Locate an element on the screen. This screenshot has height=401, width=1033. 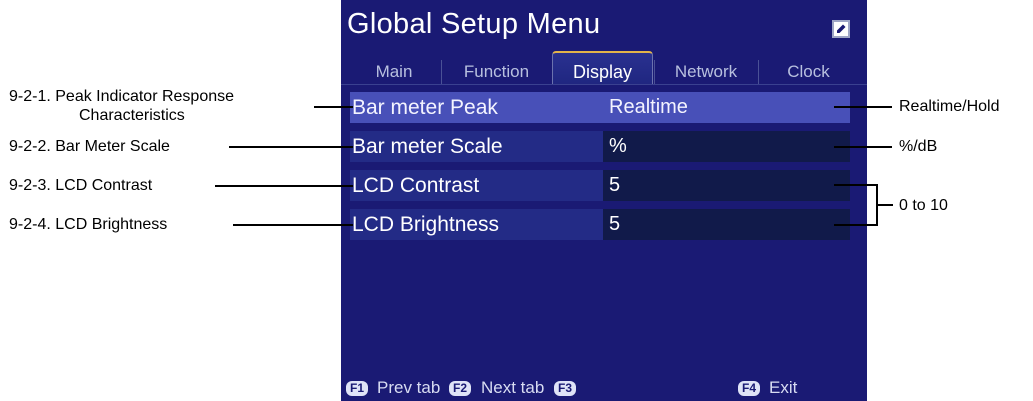
callout-range: 0 to 10 is located at coordinates (923, 205).